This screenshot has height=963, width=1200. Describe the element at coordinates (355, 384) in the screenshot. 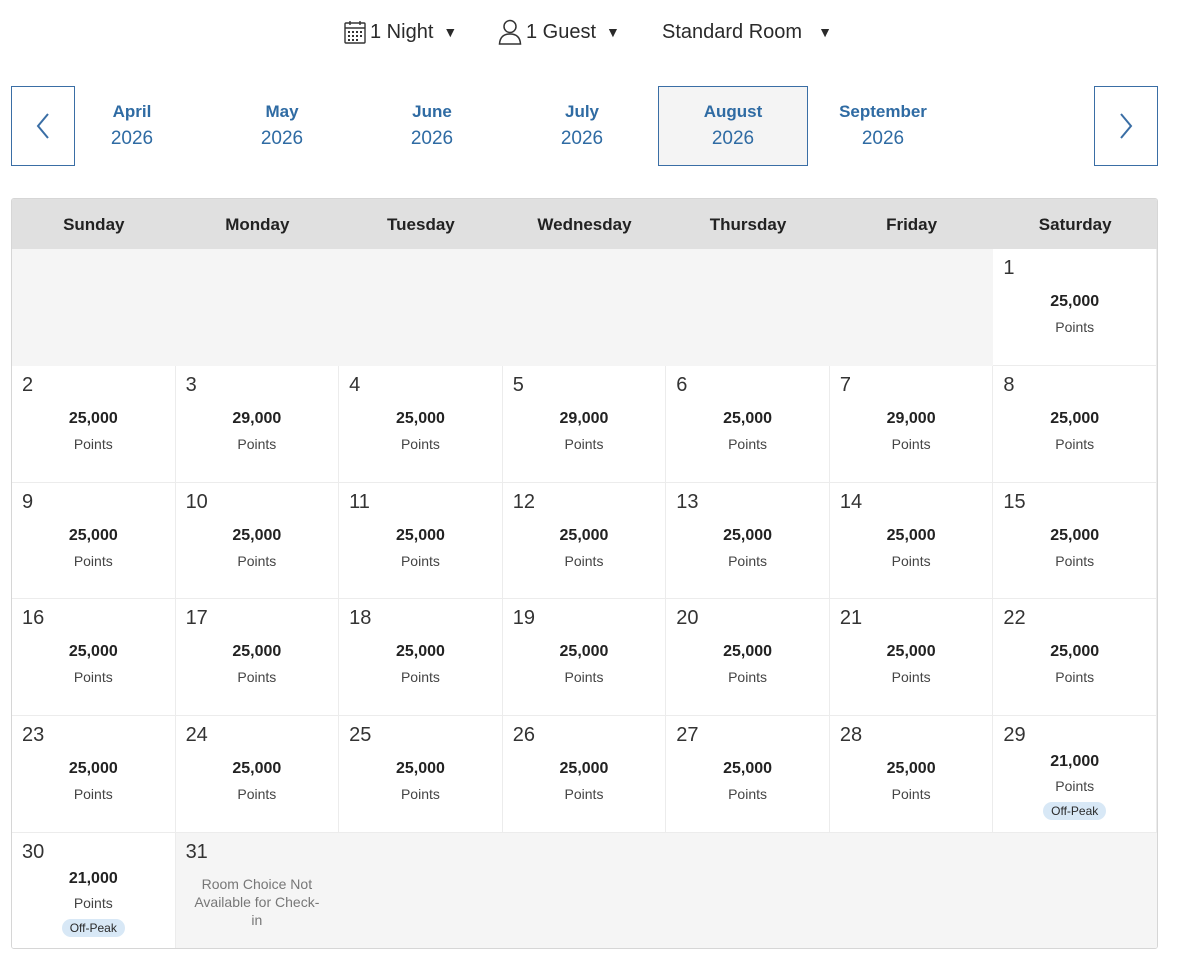

I see `day-number: 4` at that location.